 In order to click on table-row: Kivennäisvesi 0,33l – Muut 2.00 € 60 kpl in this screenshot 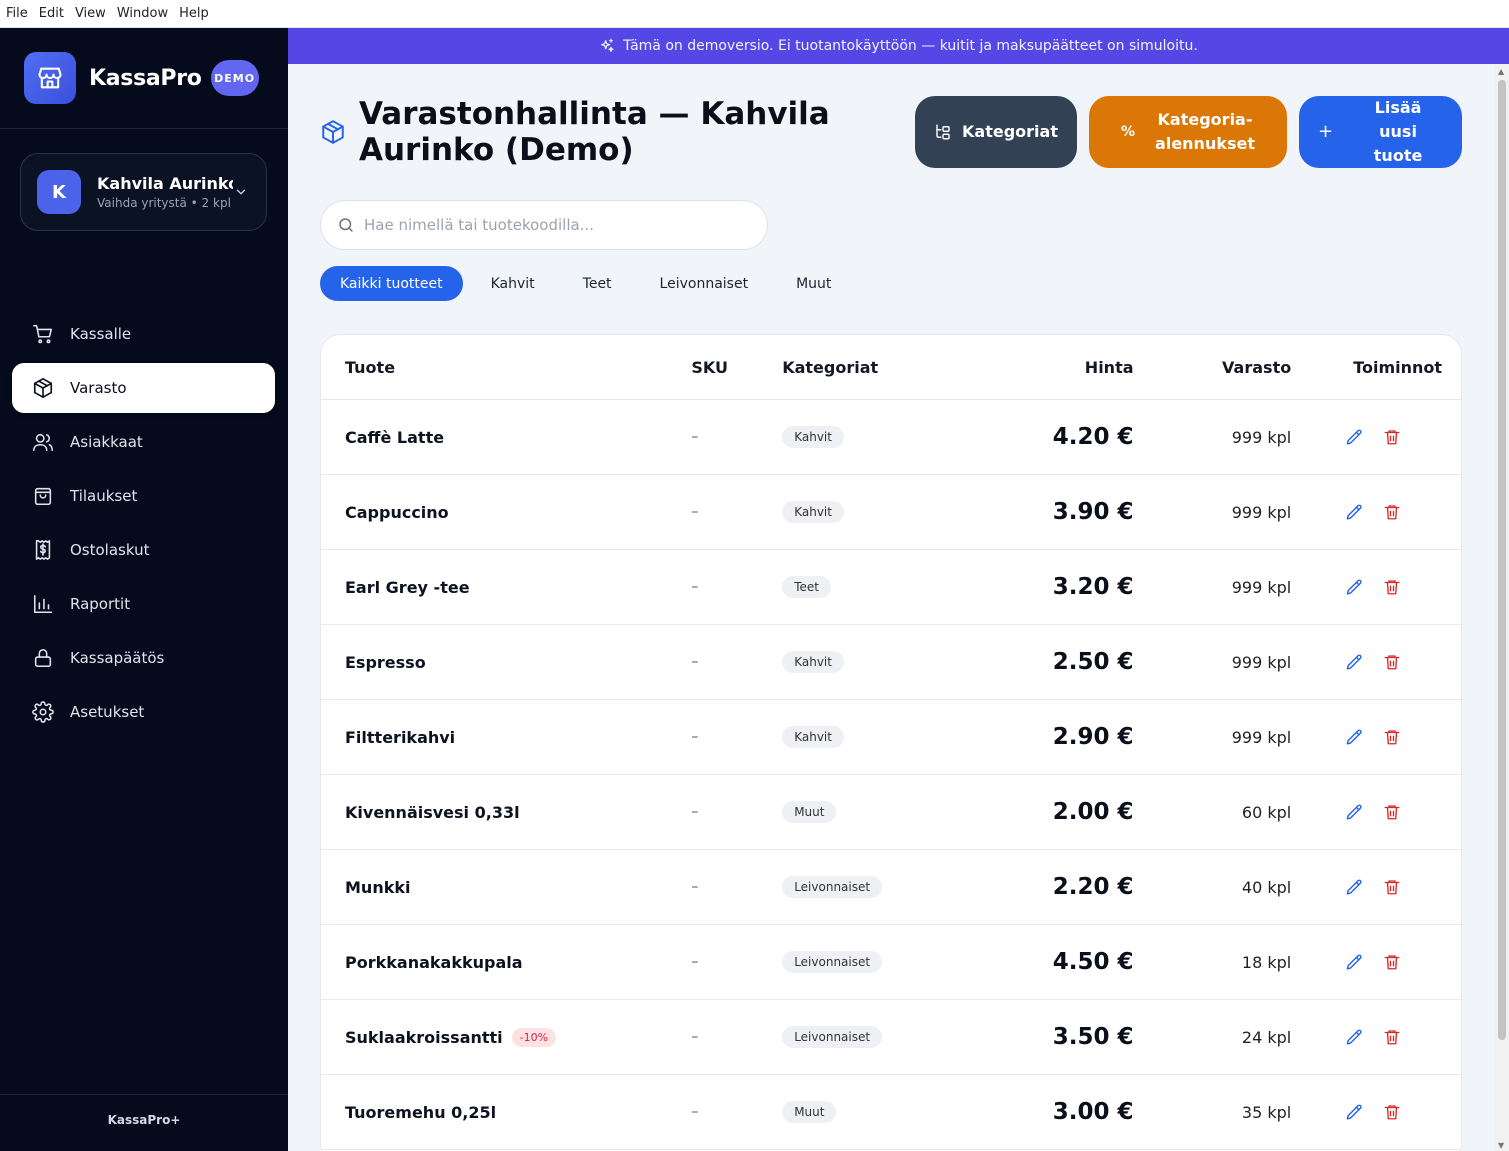, I will do `click(891, 812)`.